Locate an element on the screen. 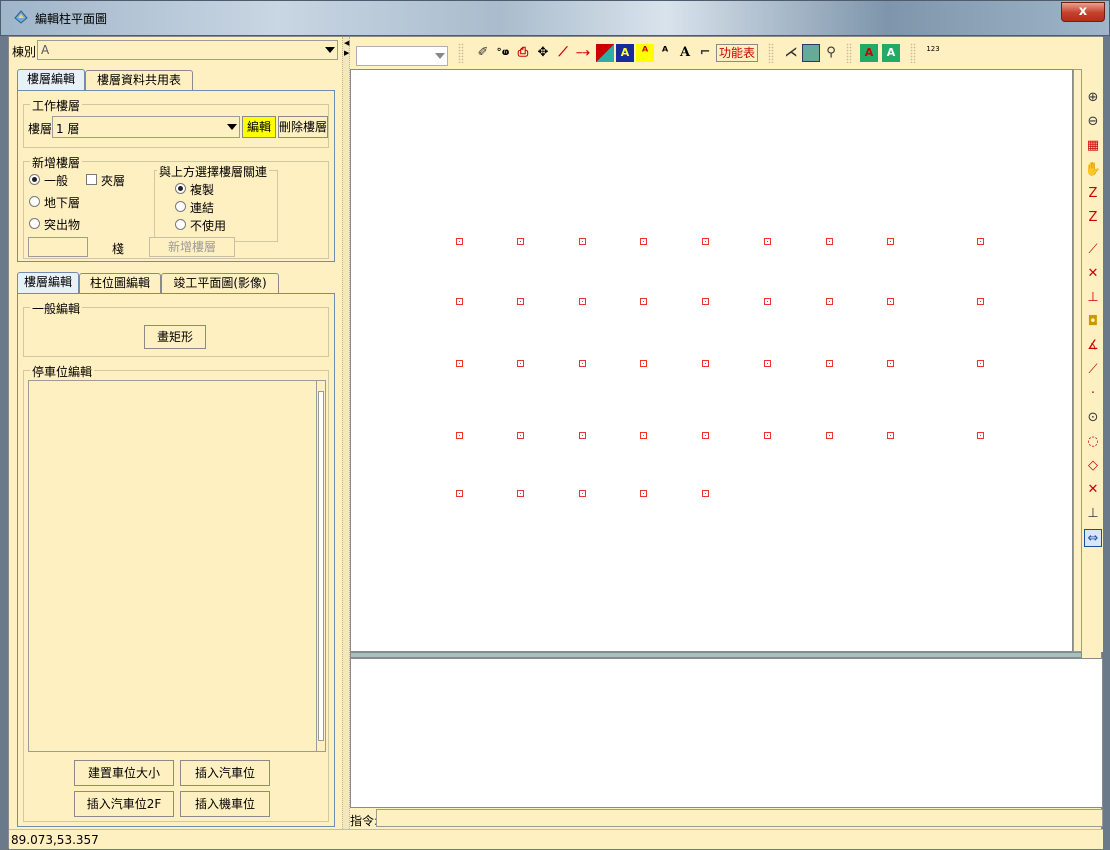 Image resolution: width=1110 pixels, height=850 pixels. layer-icon is located at coordinates (811, 53).